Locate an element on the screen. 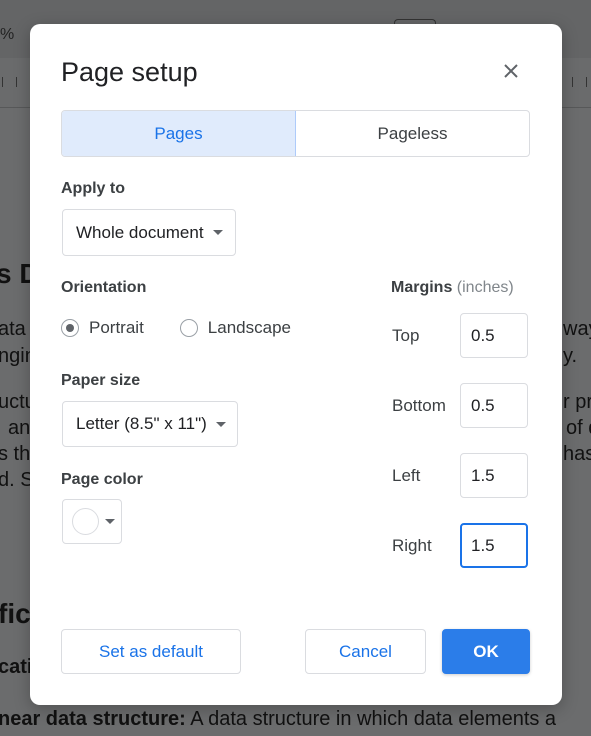 The width and height of the screenshot is (591, 736). margin-left-label: Left is located at coordinates (406, 475).